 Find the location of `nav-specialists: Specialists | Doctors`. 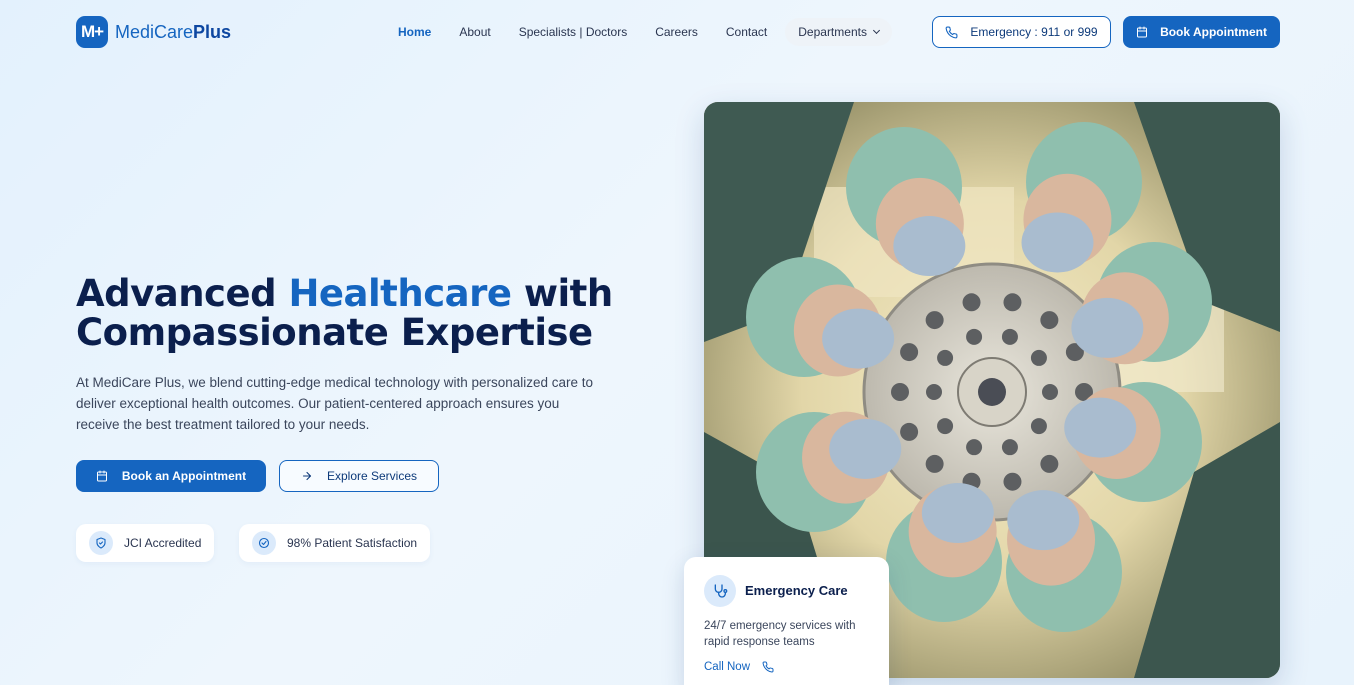

nav-specialists: Specialists | Doctors is located at coordinates (573, 32).